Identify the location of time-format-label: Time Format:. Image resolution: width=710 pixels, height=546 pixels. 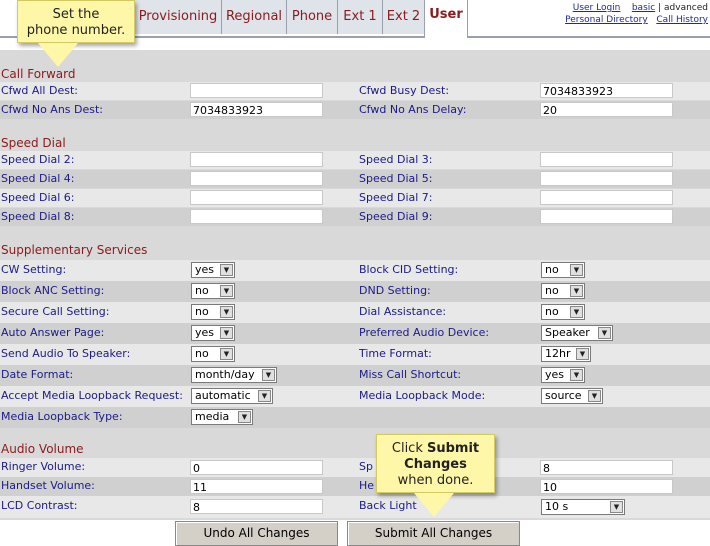
(395, 353).